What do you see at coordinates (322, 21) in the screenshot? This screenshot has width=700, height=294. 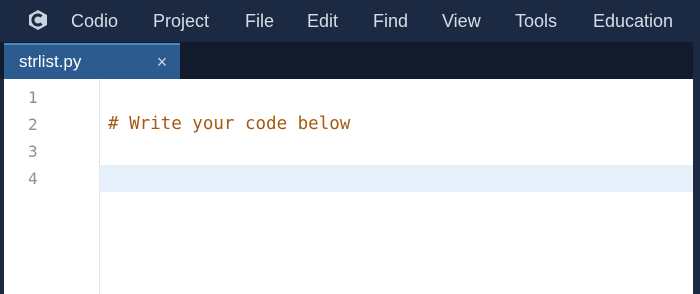 I see `menu-edit: Edit` at bounding box center [322, 21].